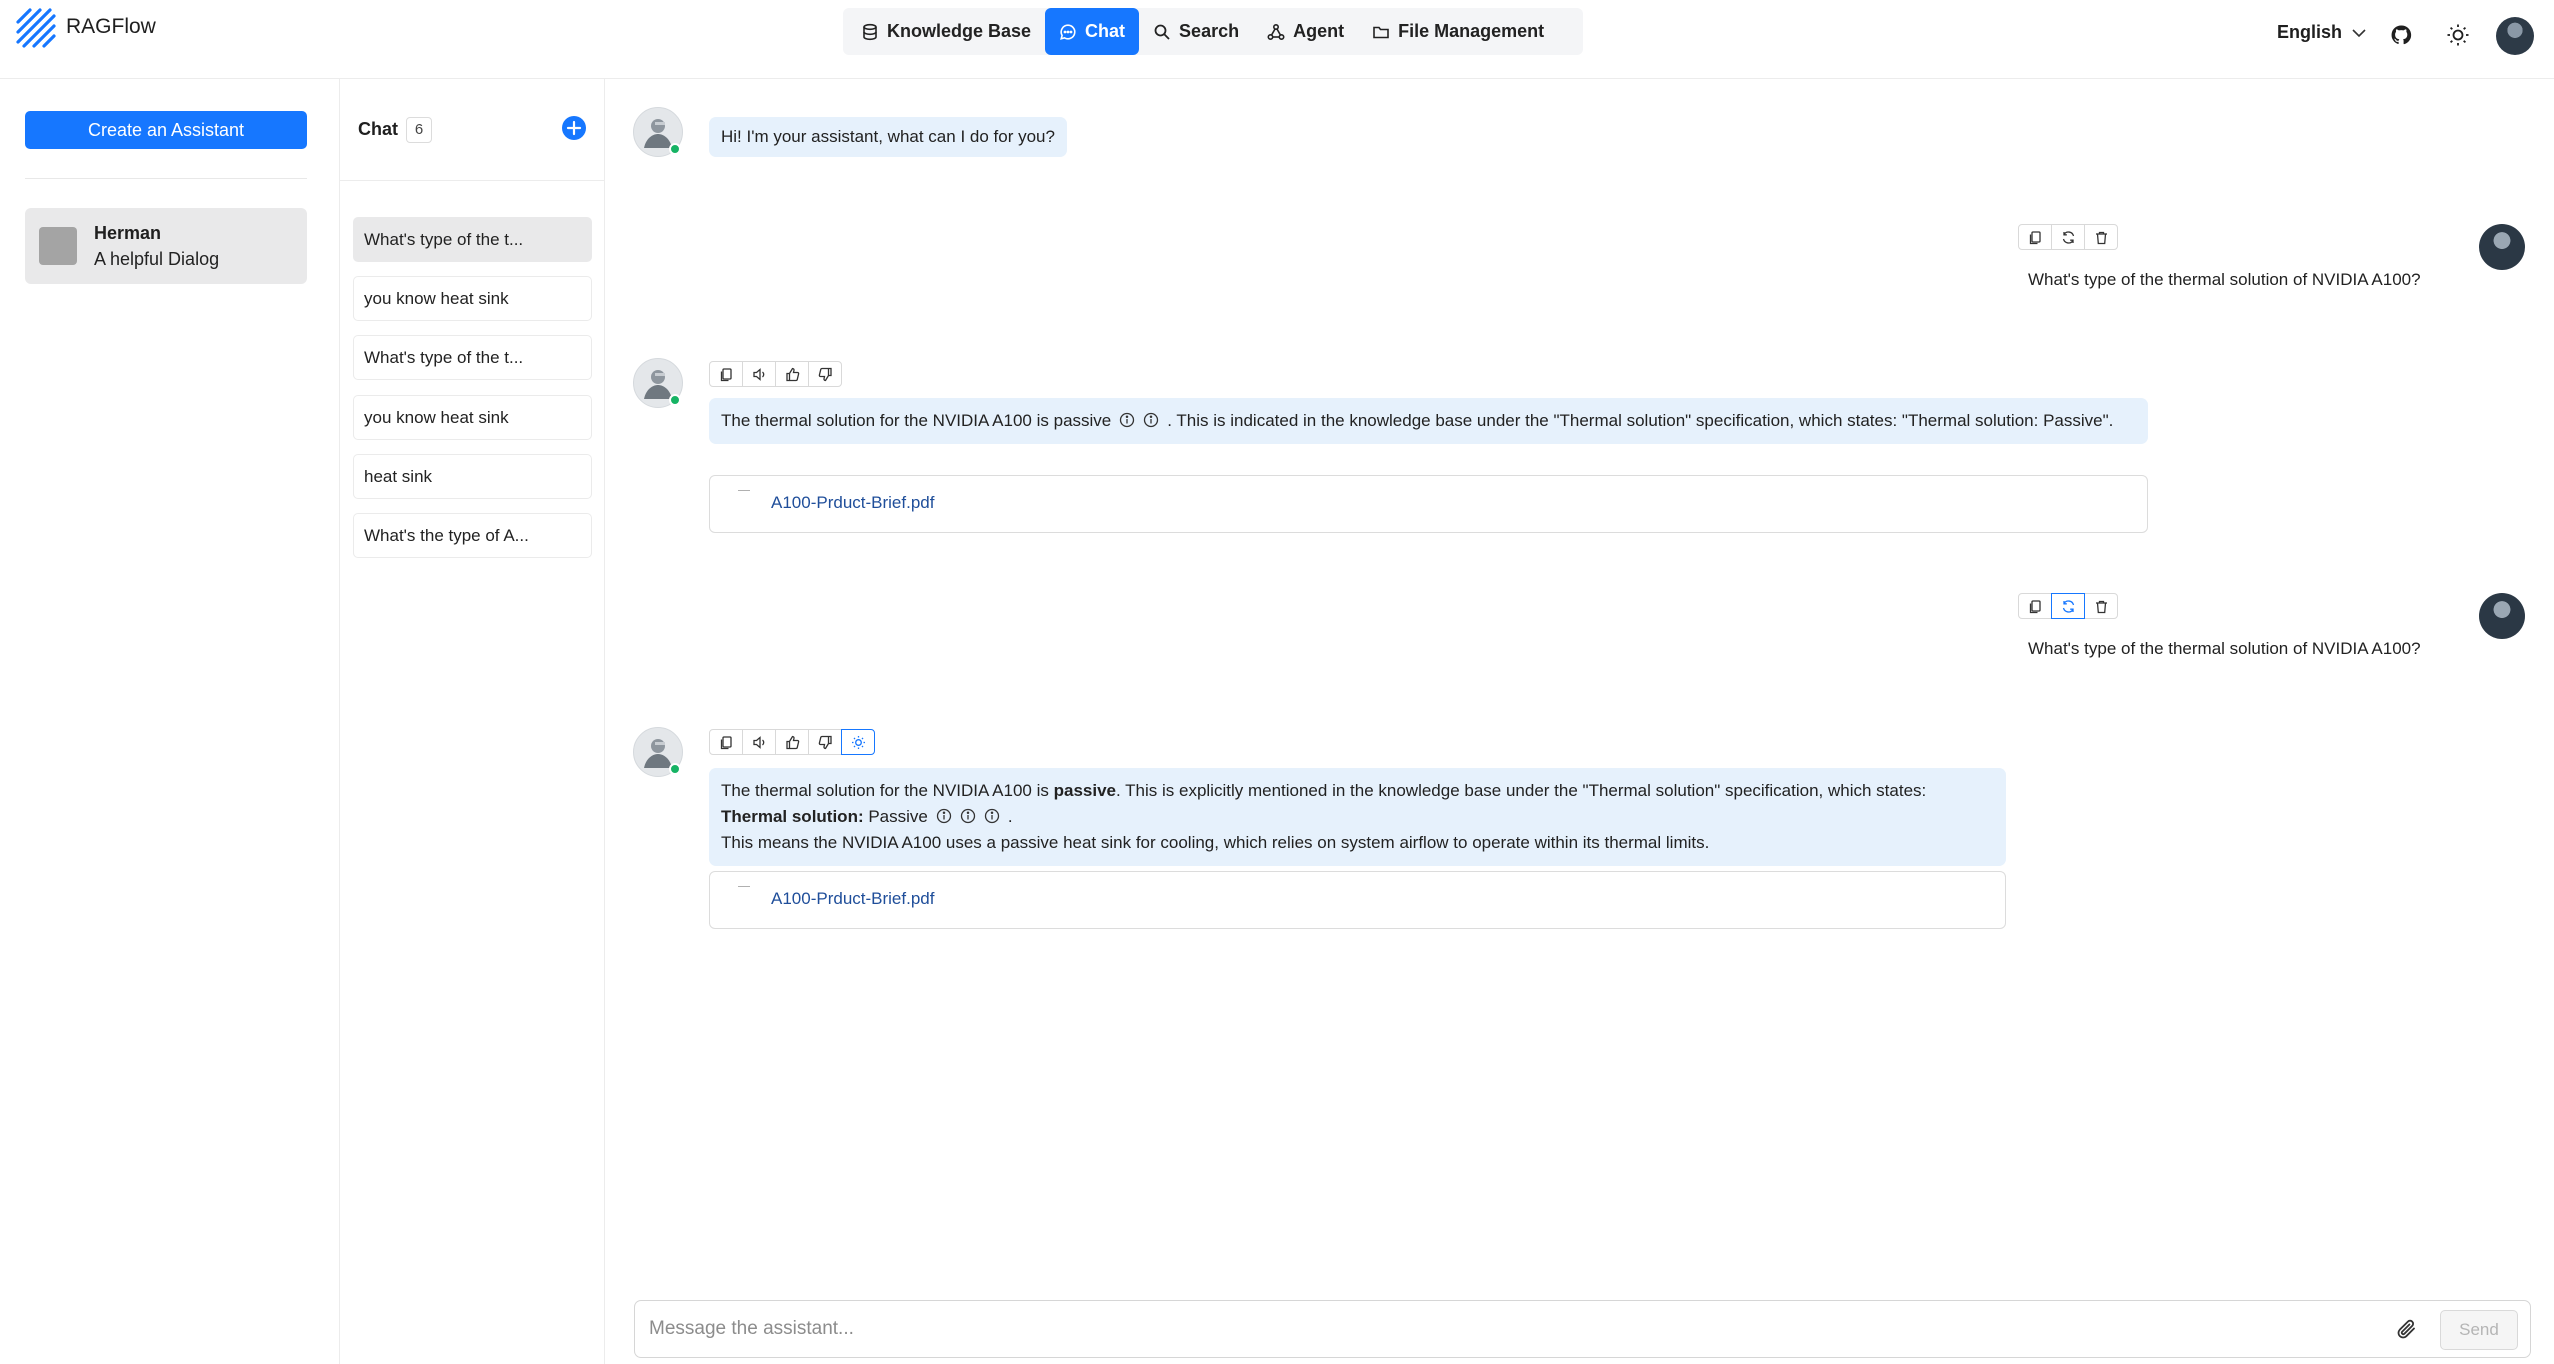 Image resolution: width=2554 pixels, height=1364 pixels. Describe the element at coordinates (2458, 35) in the screenshot. I see `sun-theme-icon` at that location.